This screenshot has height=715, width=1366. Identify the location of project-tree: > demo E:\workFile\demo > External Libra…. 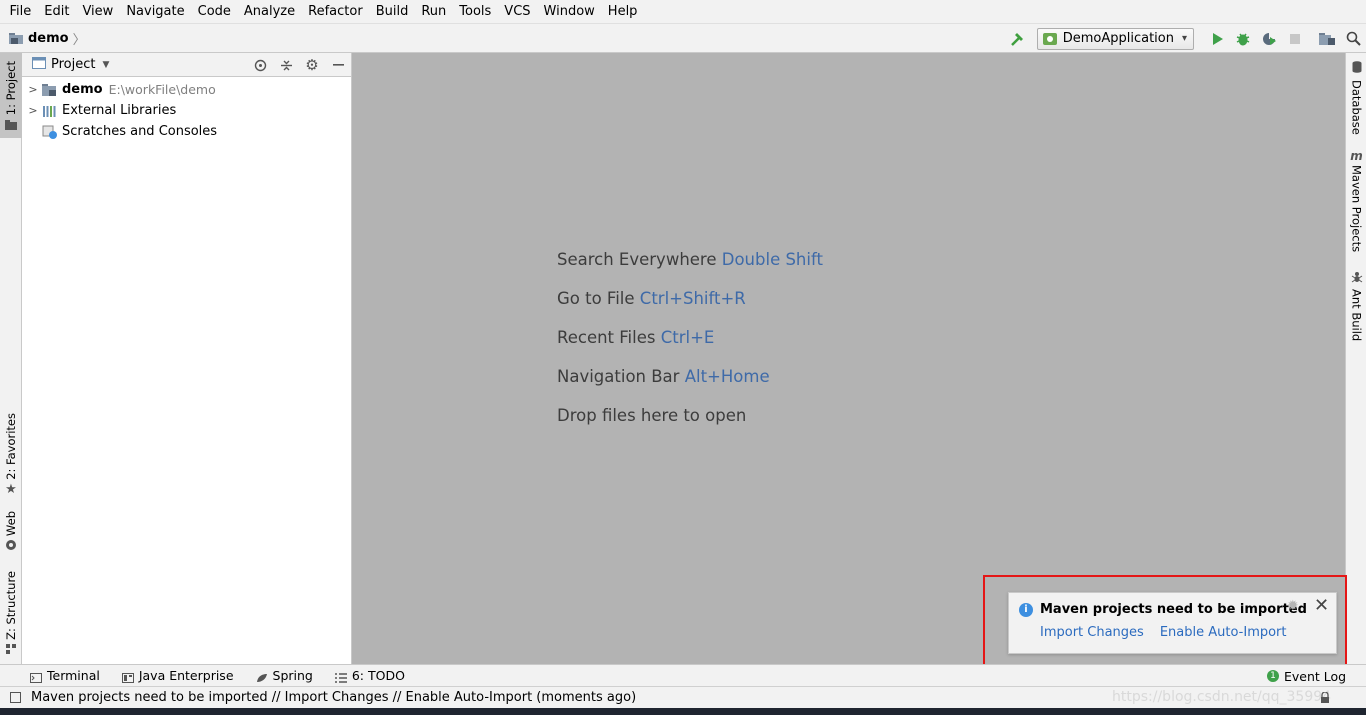
(186, 109).